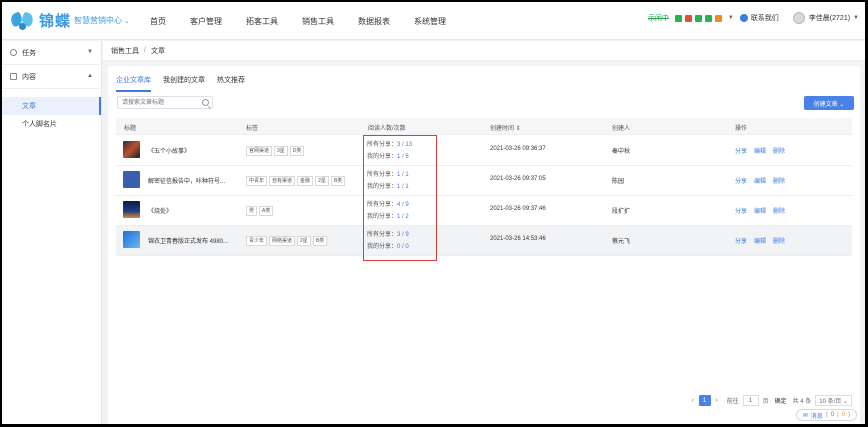 Image resolution: width=868 pixels, height=427 pixels. I want to click on page-unit-label: 页, so click(765, 402).